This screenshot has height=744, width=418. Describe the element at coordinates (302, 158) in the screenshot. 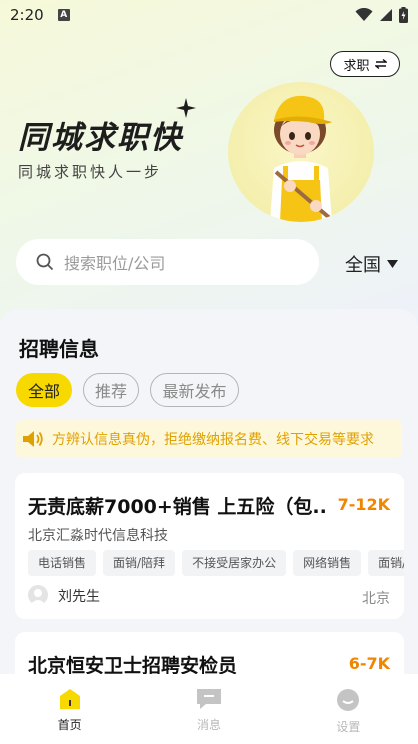

I see `worker-girl-illustration` at that location.